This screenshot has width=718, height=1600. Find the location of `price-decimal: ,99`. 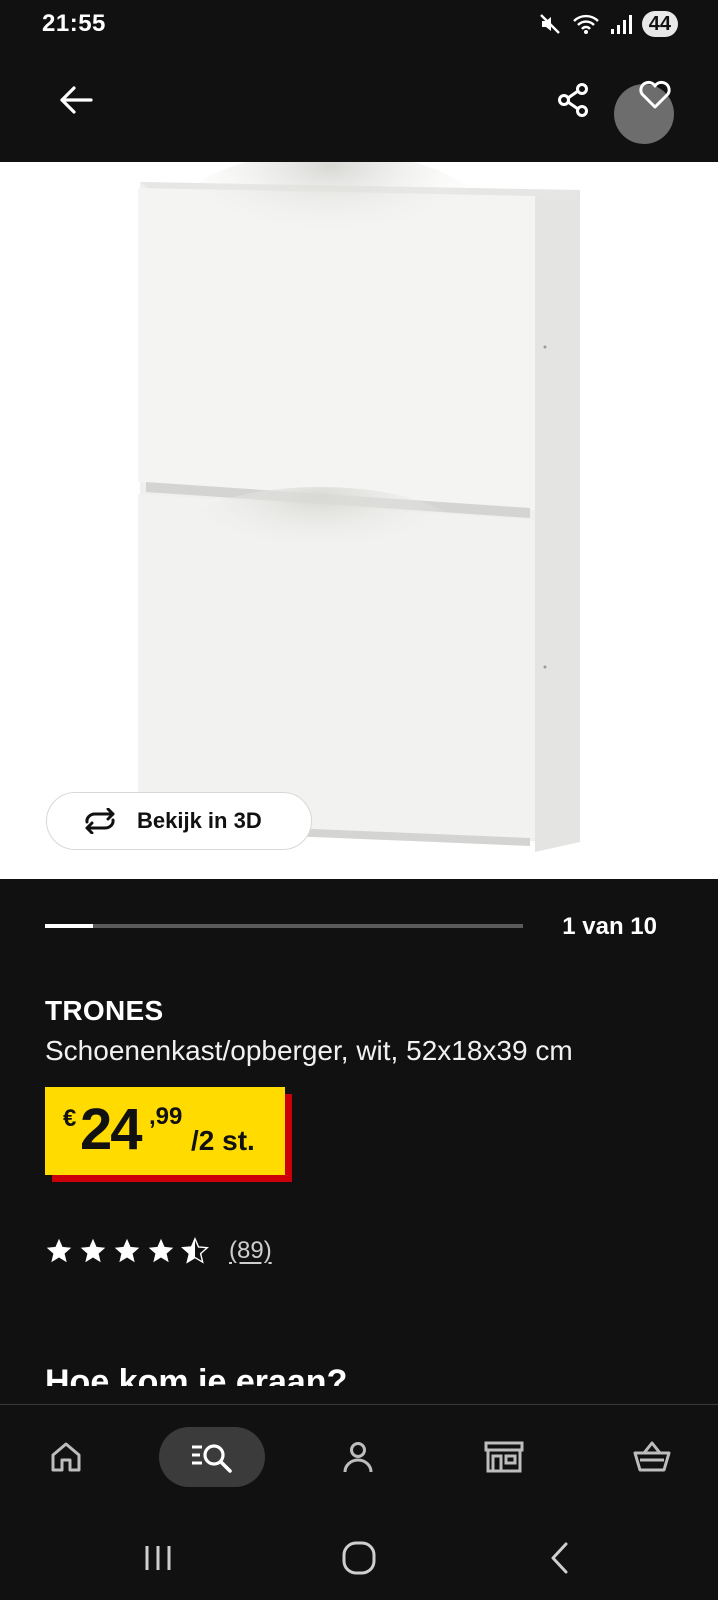

price-decimal: ,99 is located at coordinates (166, 1116).